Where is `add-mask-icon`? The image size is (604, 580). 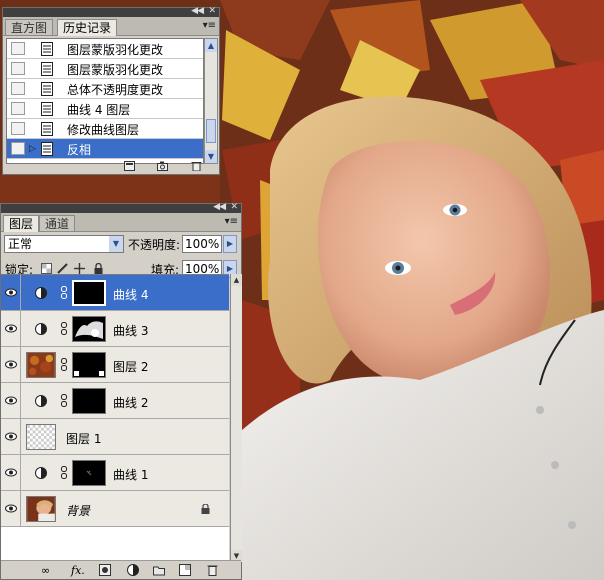
add-mask-icon is located at coordinates (105, 570).